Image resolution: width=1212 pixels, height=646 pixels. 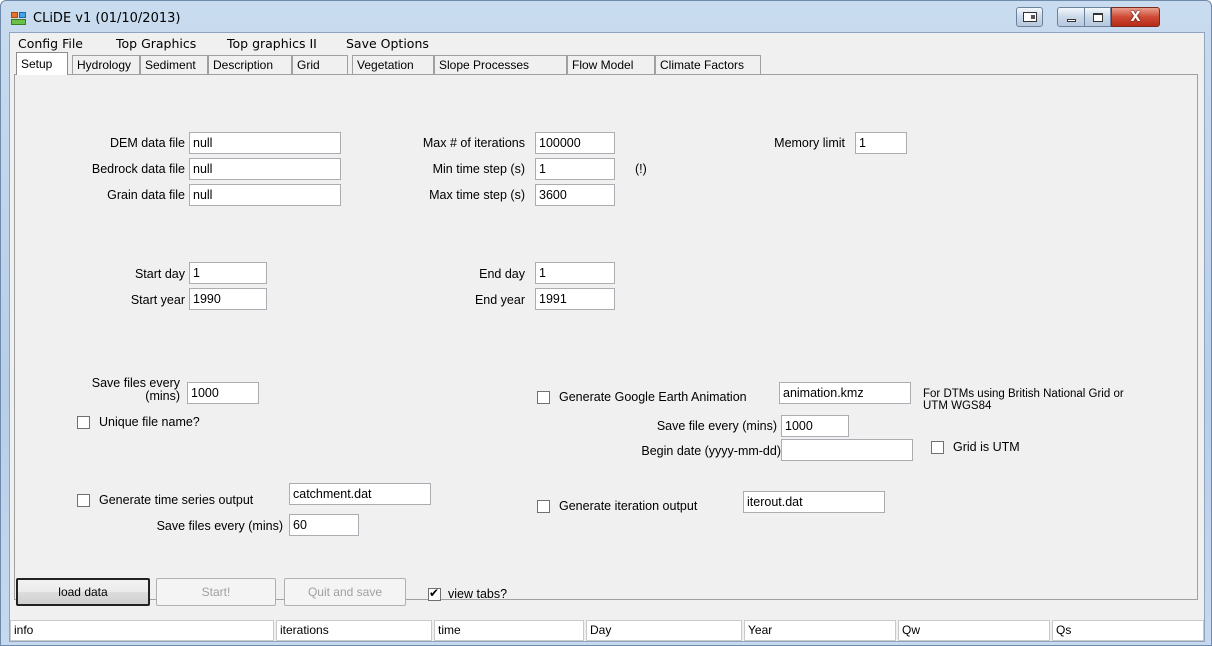 What do you see at coordinates (711, 451) in the screenshot?
I see `begin-date-label: Begin date (yyyy-mm-dd)` at bounding box center [711, 451].